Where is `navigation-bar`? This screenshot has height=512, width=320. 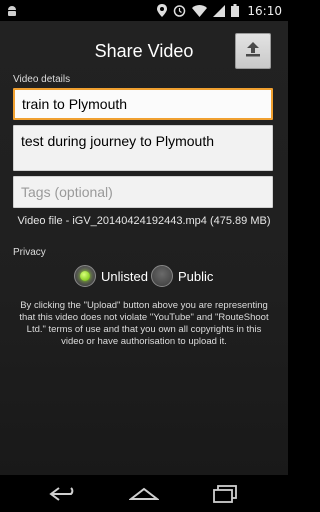
navigation-bar is located at coordinates (144, 493).